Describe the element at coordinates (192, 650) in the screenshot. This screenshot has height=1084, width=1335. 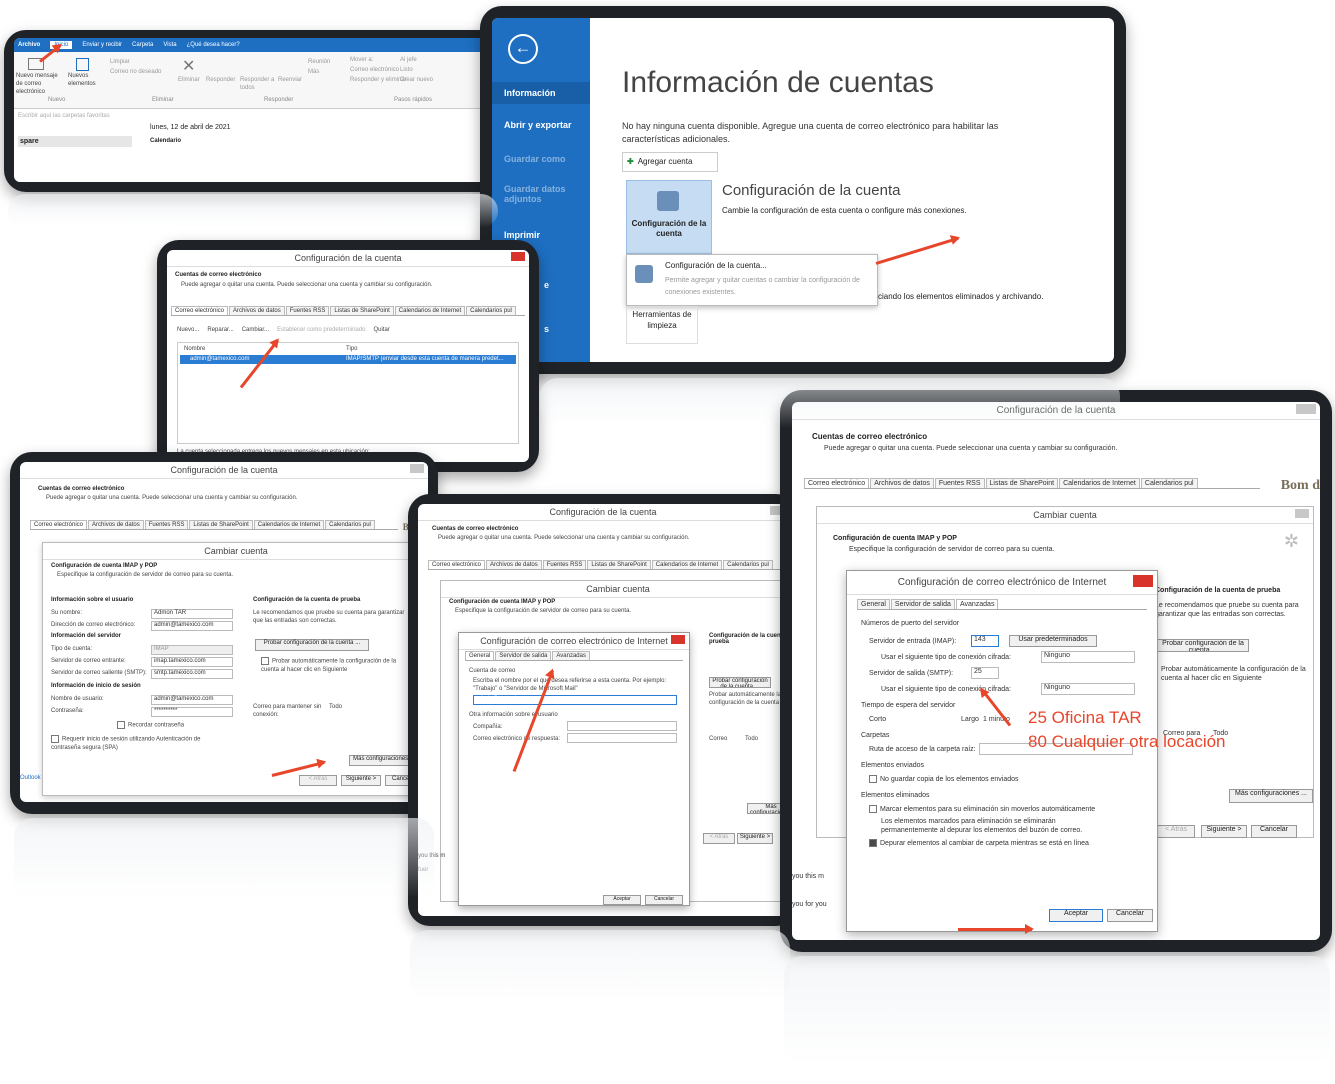
I see `account-type-select: IMAP` at that location.